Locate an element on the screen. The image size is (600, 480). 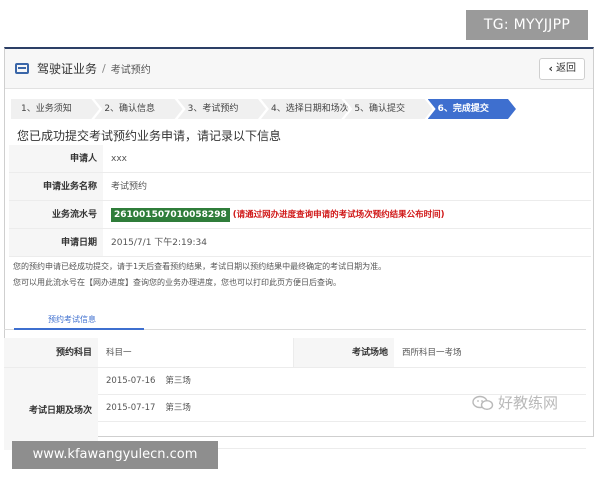
document-icon is located at coordinates (22, 68).